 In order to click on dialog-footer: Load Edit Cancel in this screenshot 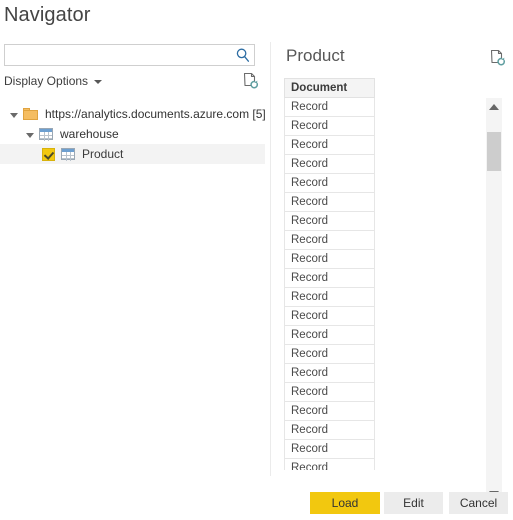, I will do `click(256, 503)`.